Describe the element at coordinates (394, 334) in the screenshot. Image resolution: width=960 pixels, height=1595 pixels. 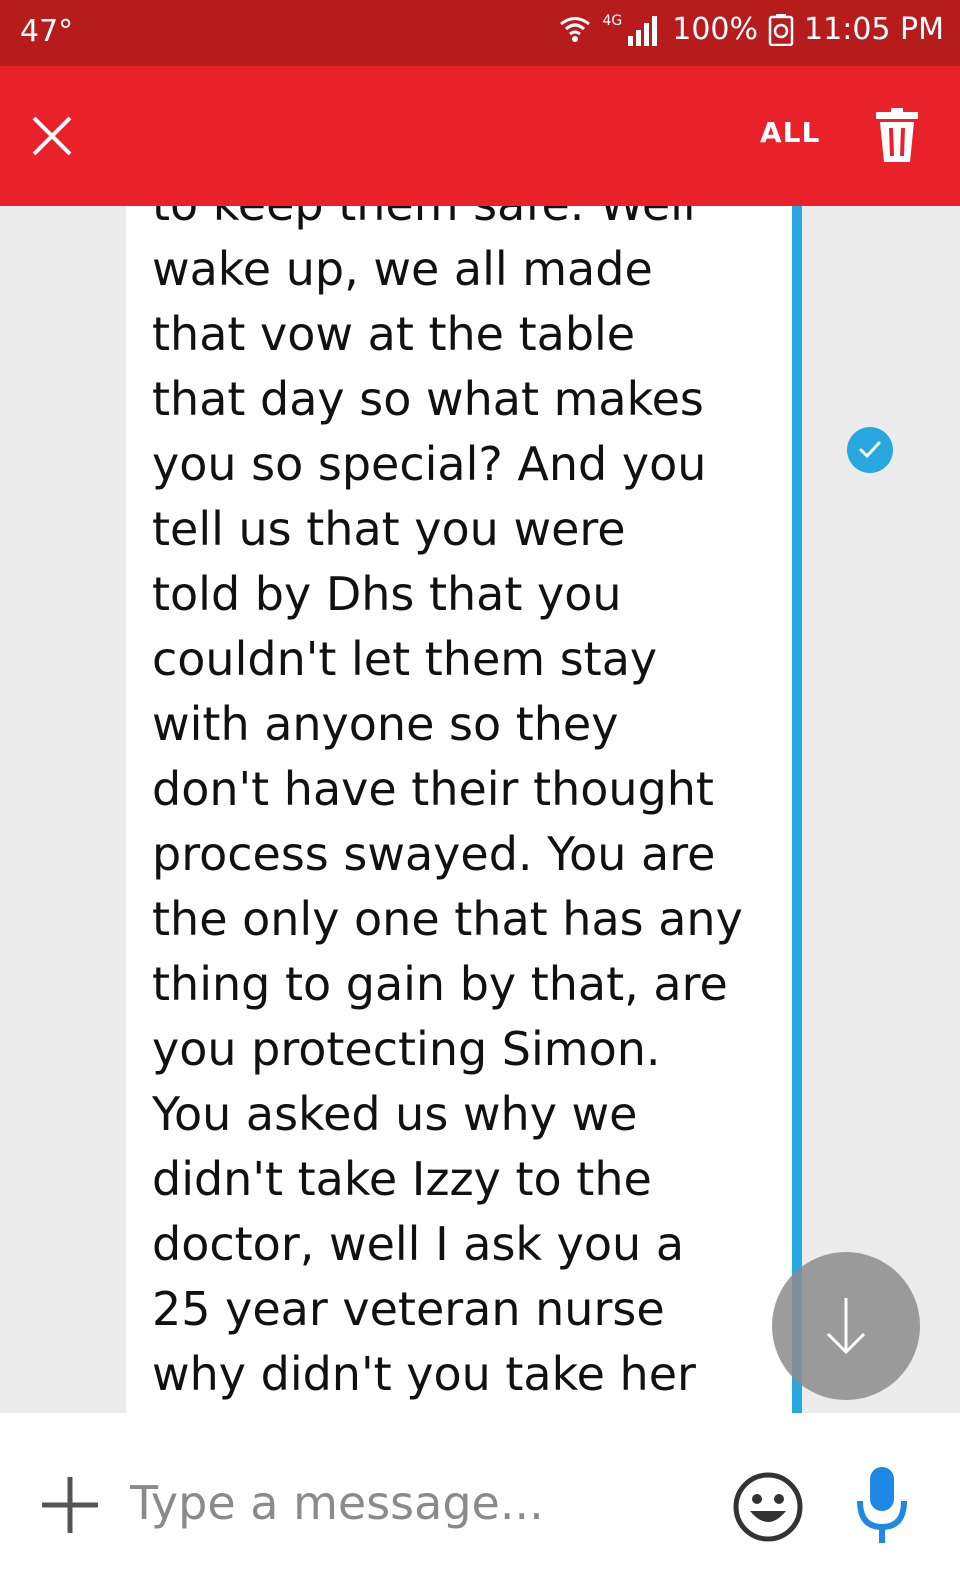
I see `message-line: that vow at the table` at that location.